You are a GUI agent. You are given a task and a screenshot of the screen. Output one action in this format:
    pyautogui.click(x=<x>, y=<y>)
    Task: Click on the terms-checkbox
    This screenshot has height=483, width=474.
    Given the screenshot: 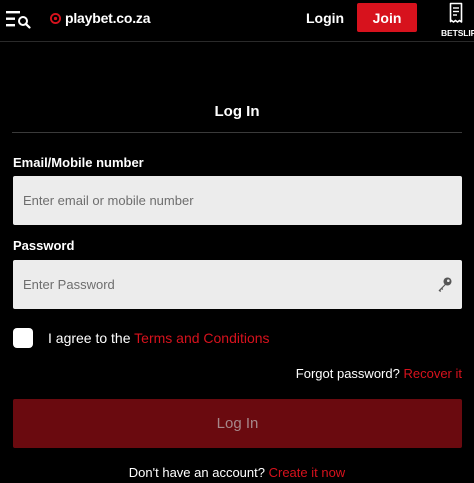 What is the action you would take?
    pyautogui.click(x=23, y=338)
    